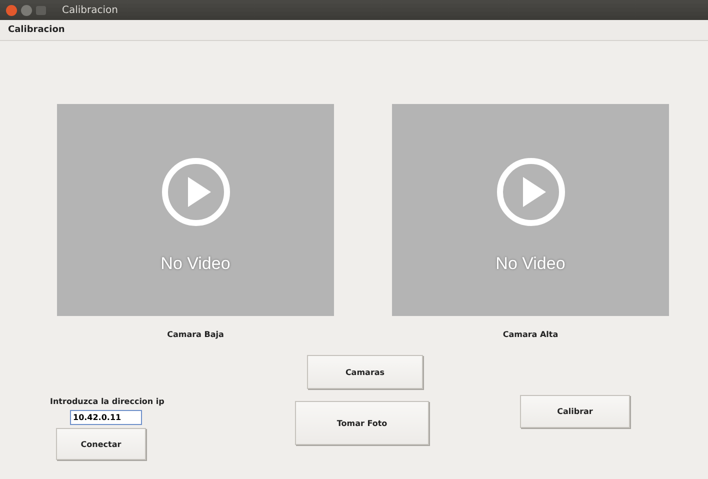  I want to click on minimize-icon, so click(26, 10).